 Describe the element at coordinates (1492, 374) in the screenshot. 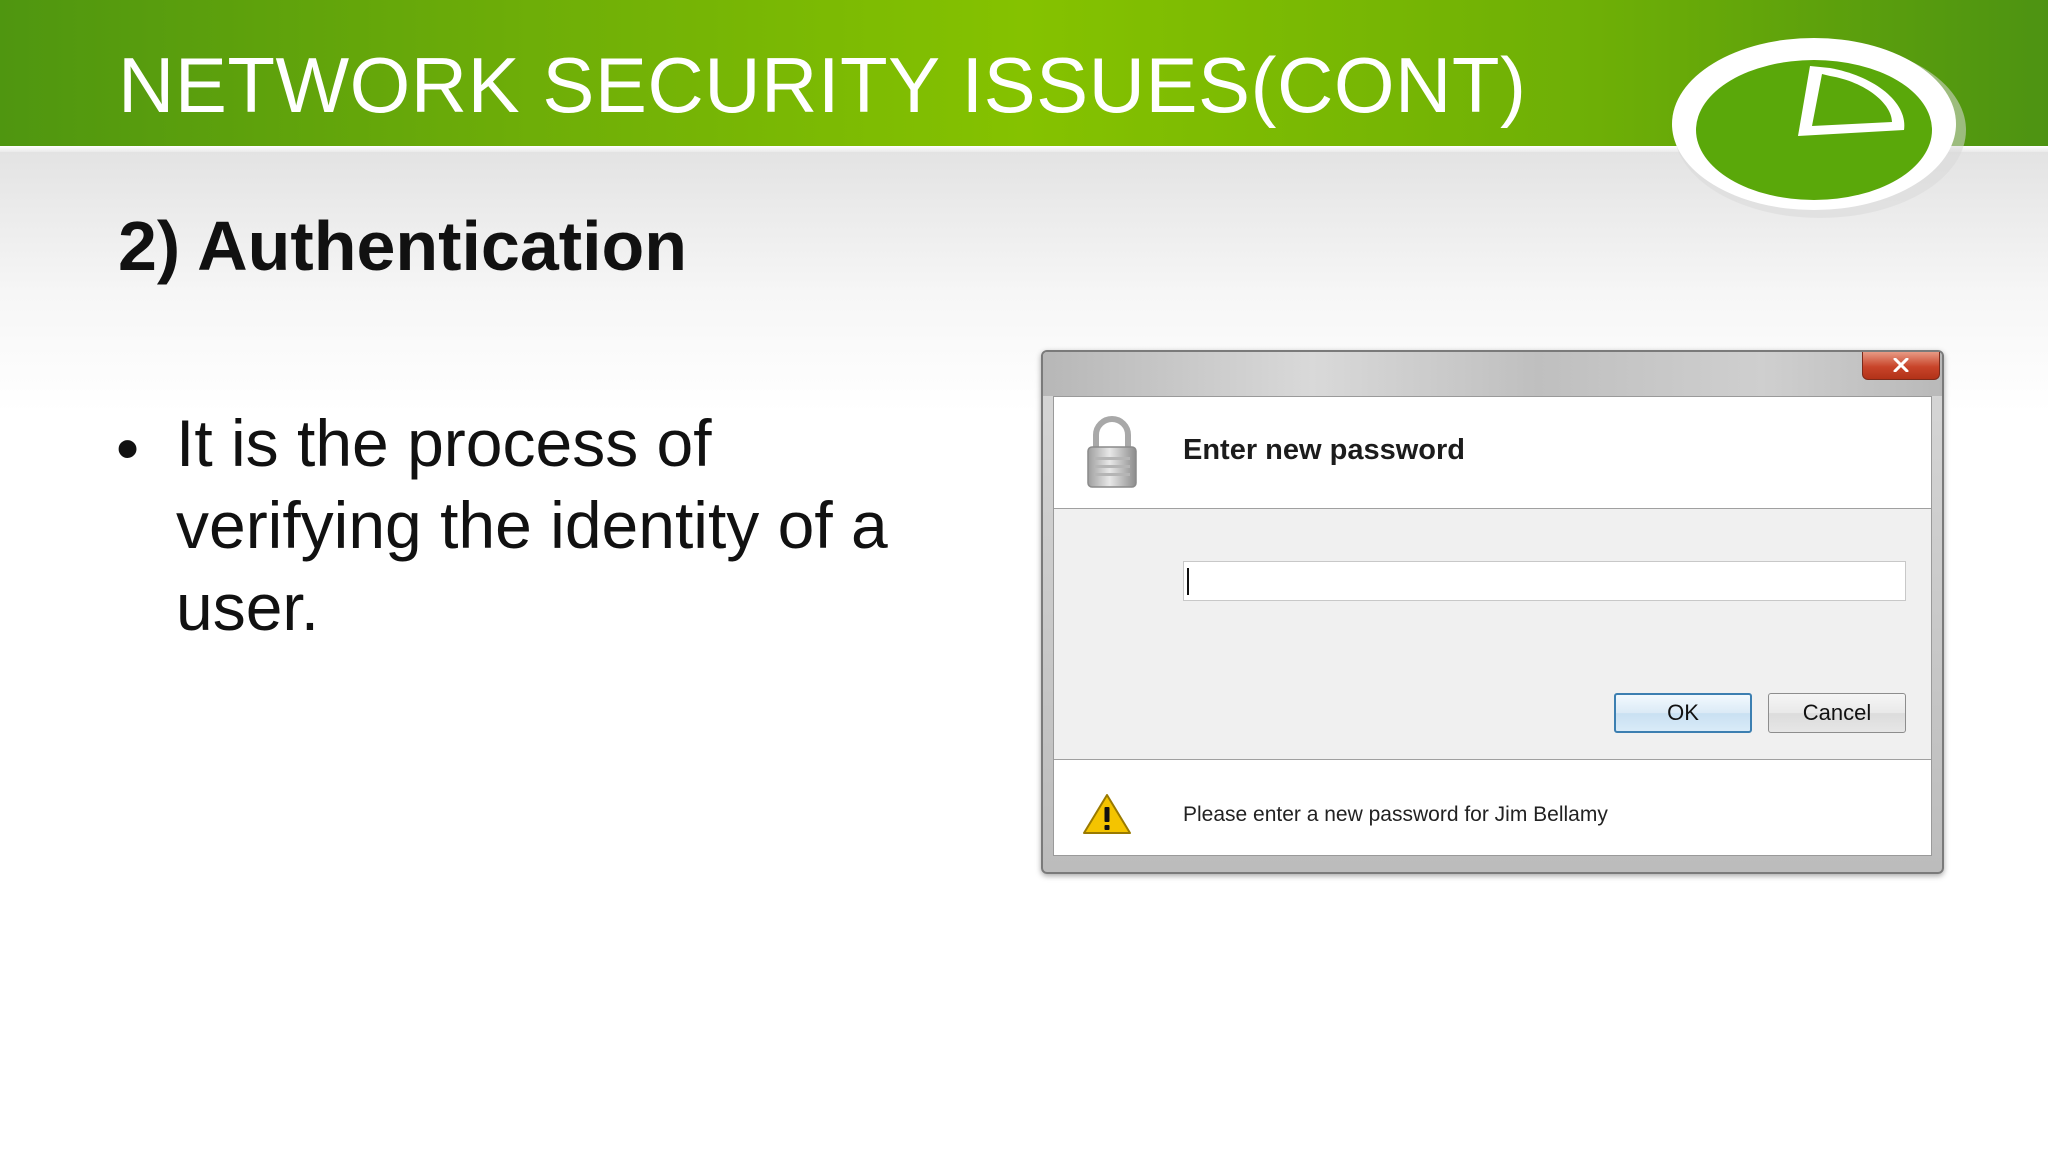

I see `dialog-titlebar` at that location.